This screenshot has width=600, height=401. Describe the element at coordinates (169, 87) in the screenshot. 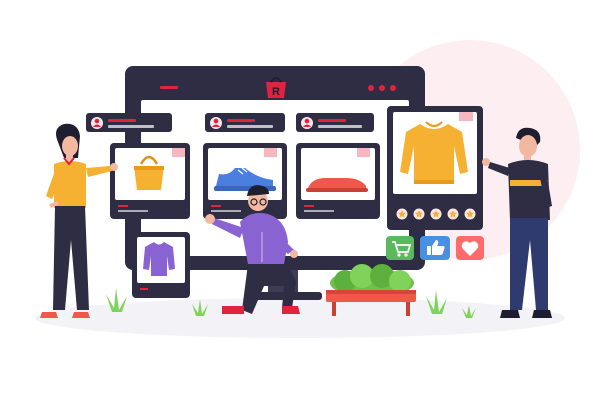

I see `menu-line` at that location.